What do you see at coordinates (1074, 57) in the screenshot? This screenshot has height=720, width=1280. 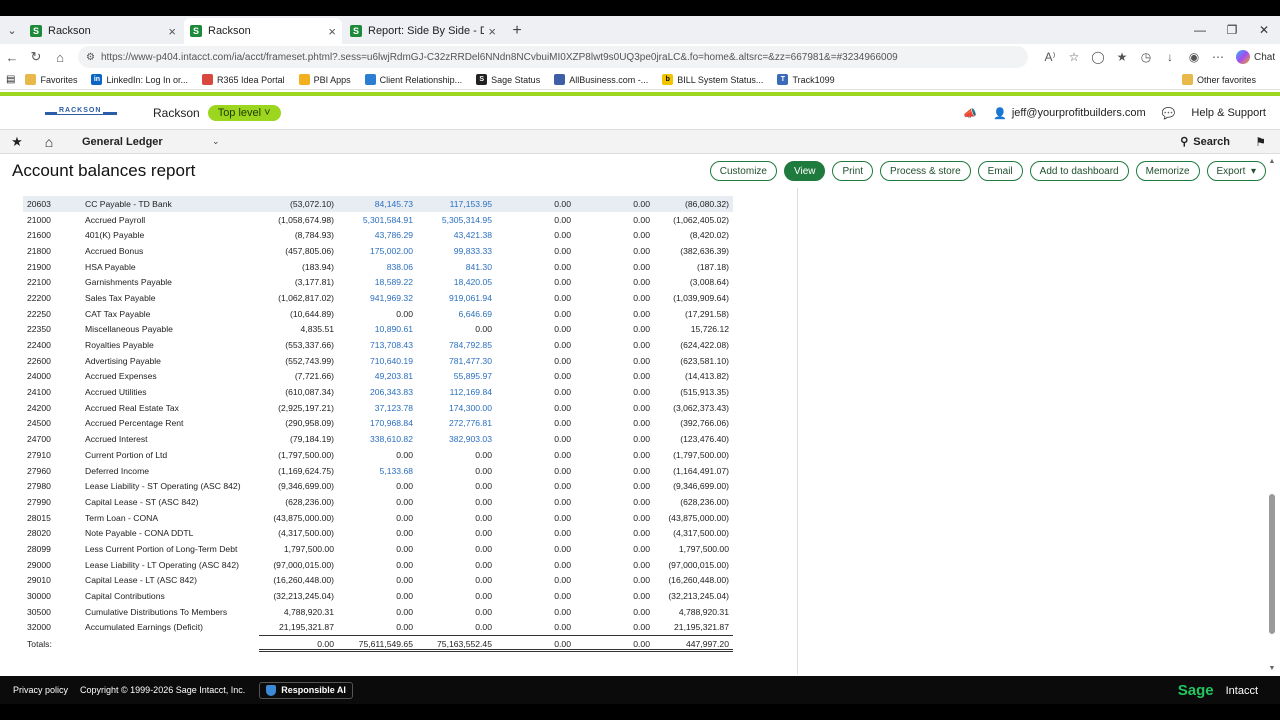 I see `favorite-star-icon: ☆` at bounding box center [1074, 57].